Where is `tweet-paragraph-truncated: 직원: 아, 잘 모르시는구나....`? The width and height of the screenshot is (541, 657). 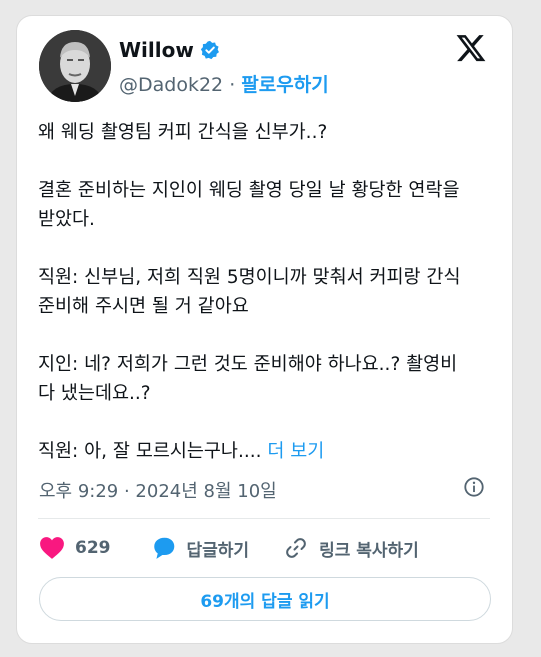 tweet-paragraph-truncated: 직원: 아, 잘 모르시는구나.... is located at coordinates (153, 451).